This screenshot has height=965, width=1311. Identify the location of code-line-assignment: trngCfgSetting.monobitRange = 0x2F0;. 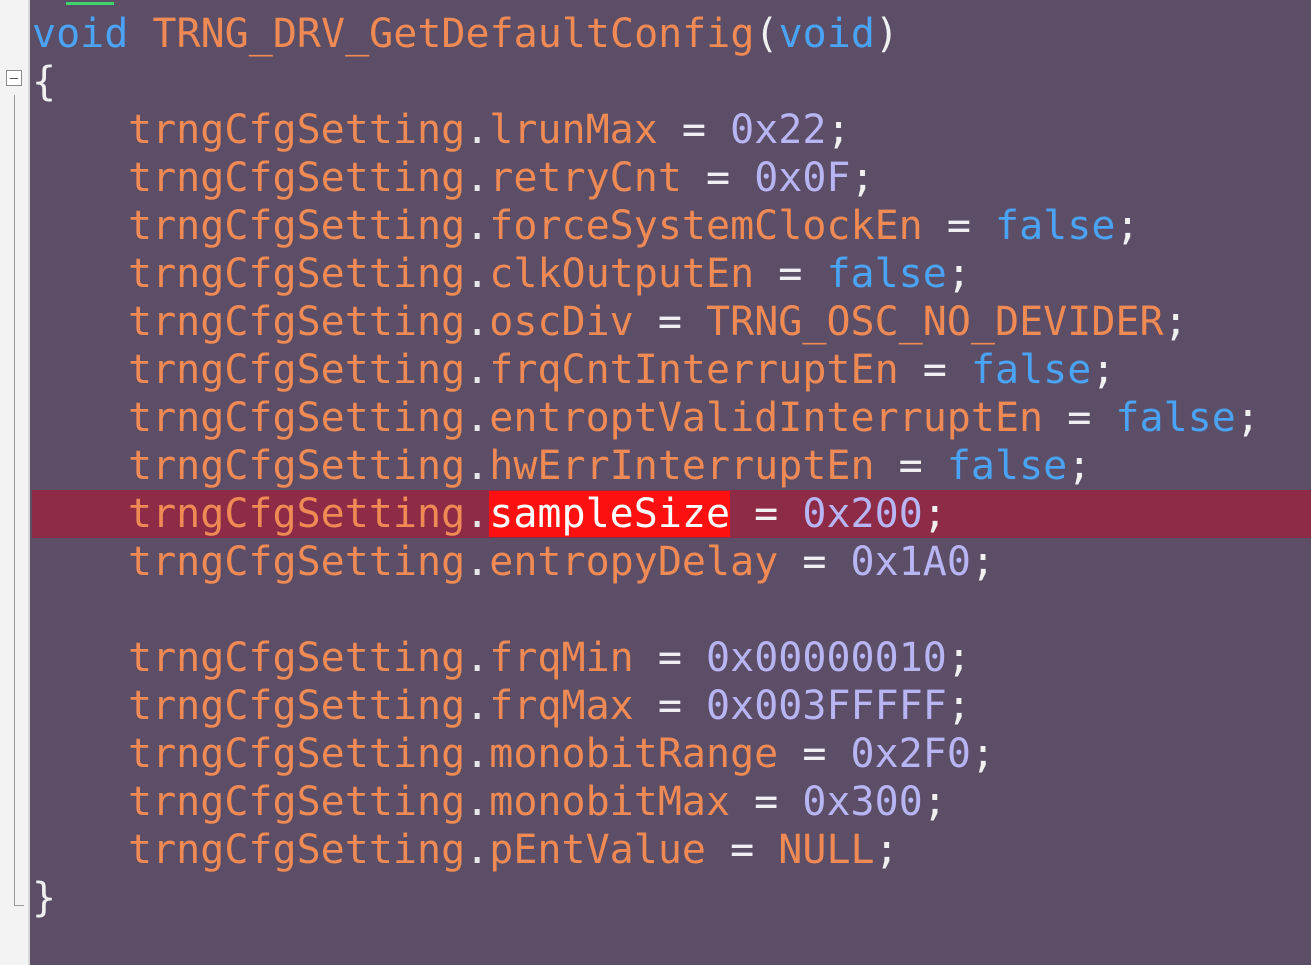
(513, 754).